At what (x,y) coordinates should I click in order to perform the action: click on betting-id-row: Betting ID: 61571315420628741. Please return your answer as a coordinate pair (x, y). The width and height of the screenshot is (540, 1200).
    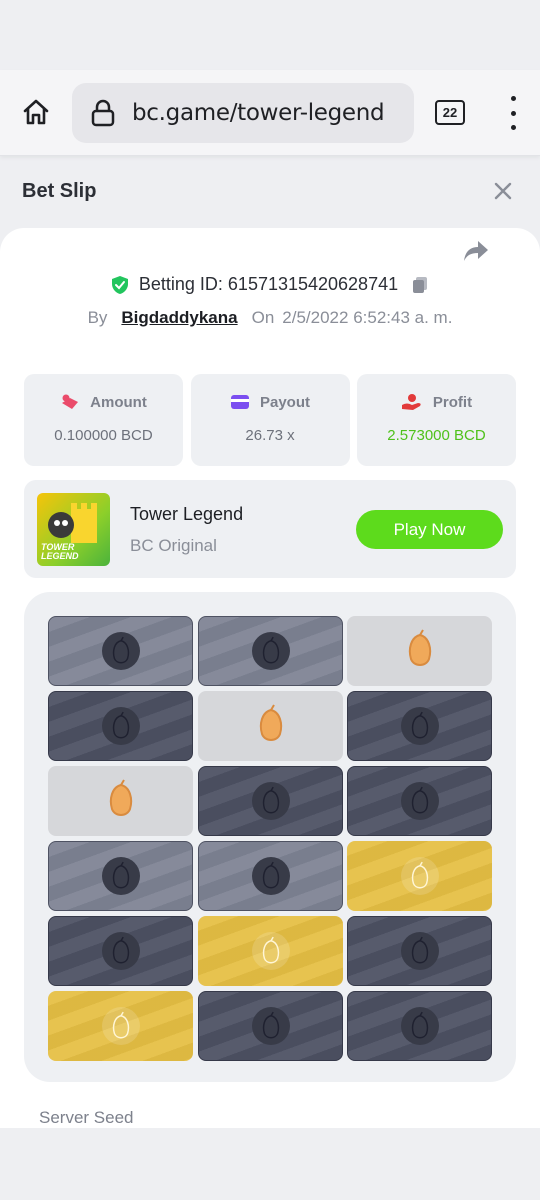
    Looking at the image, I should click on (270, 284).